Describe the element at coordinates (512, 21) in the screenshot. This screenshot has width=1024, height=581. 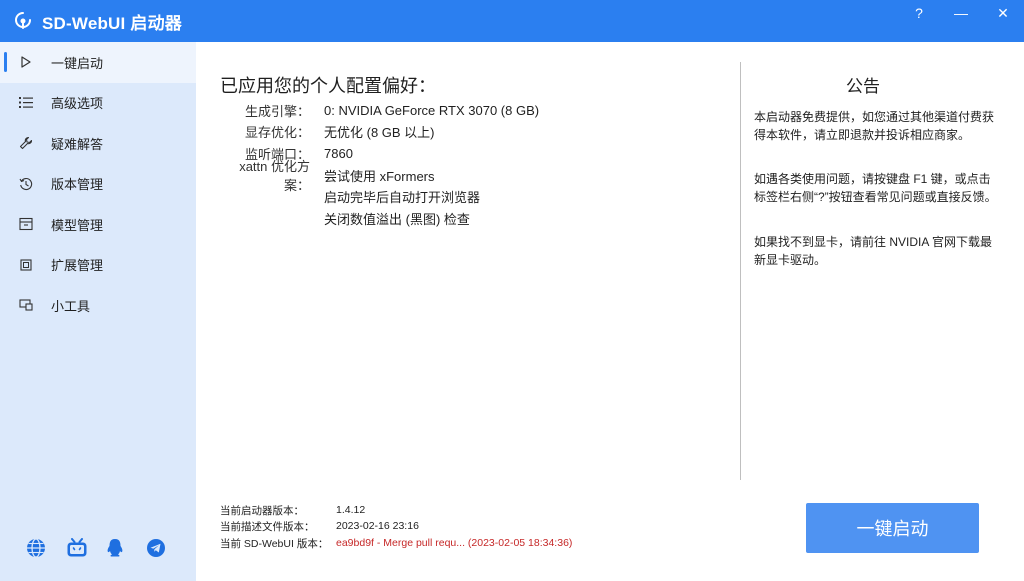
I see `title-bar: SD-WebUI 启动器 ? — ✕` at that location.